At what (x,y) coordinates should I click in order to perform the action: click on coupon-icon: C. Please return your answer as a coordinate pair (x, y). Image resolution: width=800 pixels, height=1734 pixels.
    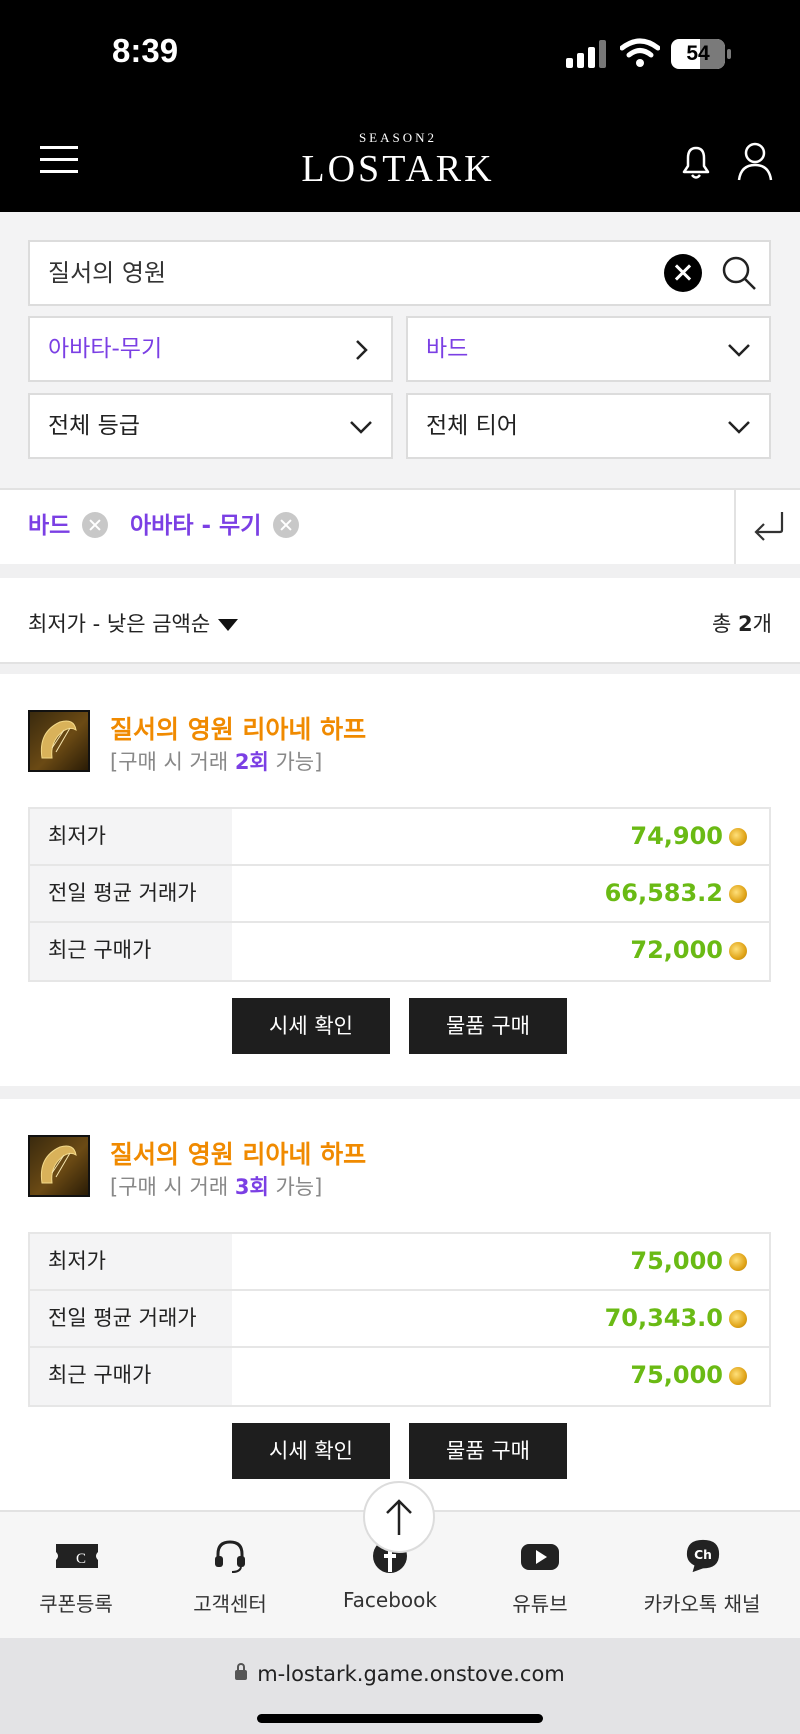
    Looking at the image, I should click on (77, 1556).